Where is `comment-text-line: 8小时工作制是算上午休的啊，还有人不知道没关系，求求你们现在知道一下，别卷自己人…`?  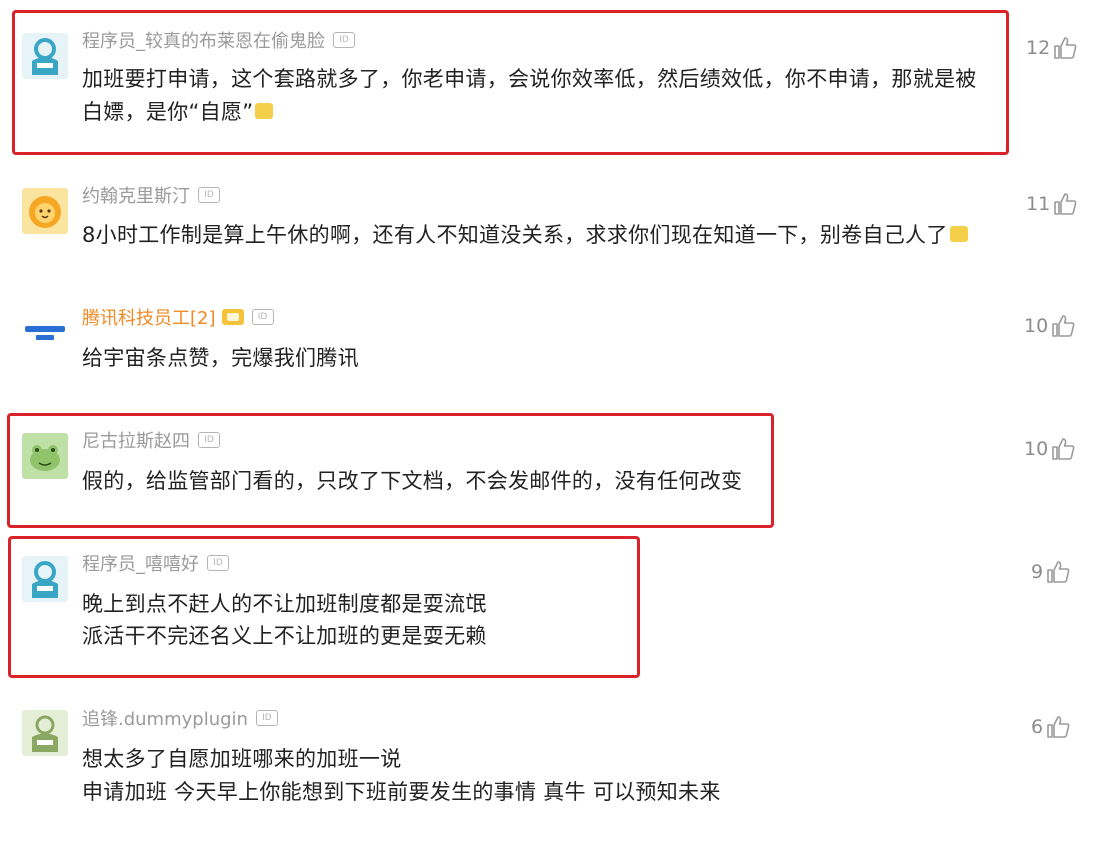 comment-text-line: 8小时工作制是算上午休的啊，还有人不知道没关系，求求你们现在知道一下，别卷自己人… is located at coordinates (525, 235).